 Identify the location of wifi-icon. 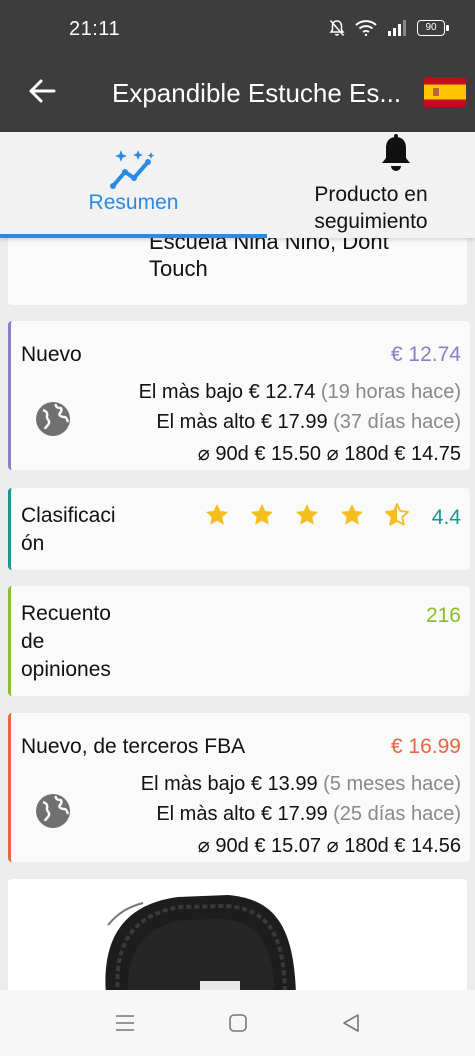
(366, 28).